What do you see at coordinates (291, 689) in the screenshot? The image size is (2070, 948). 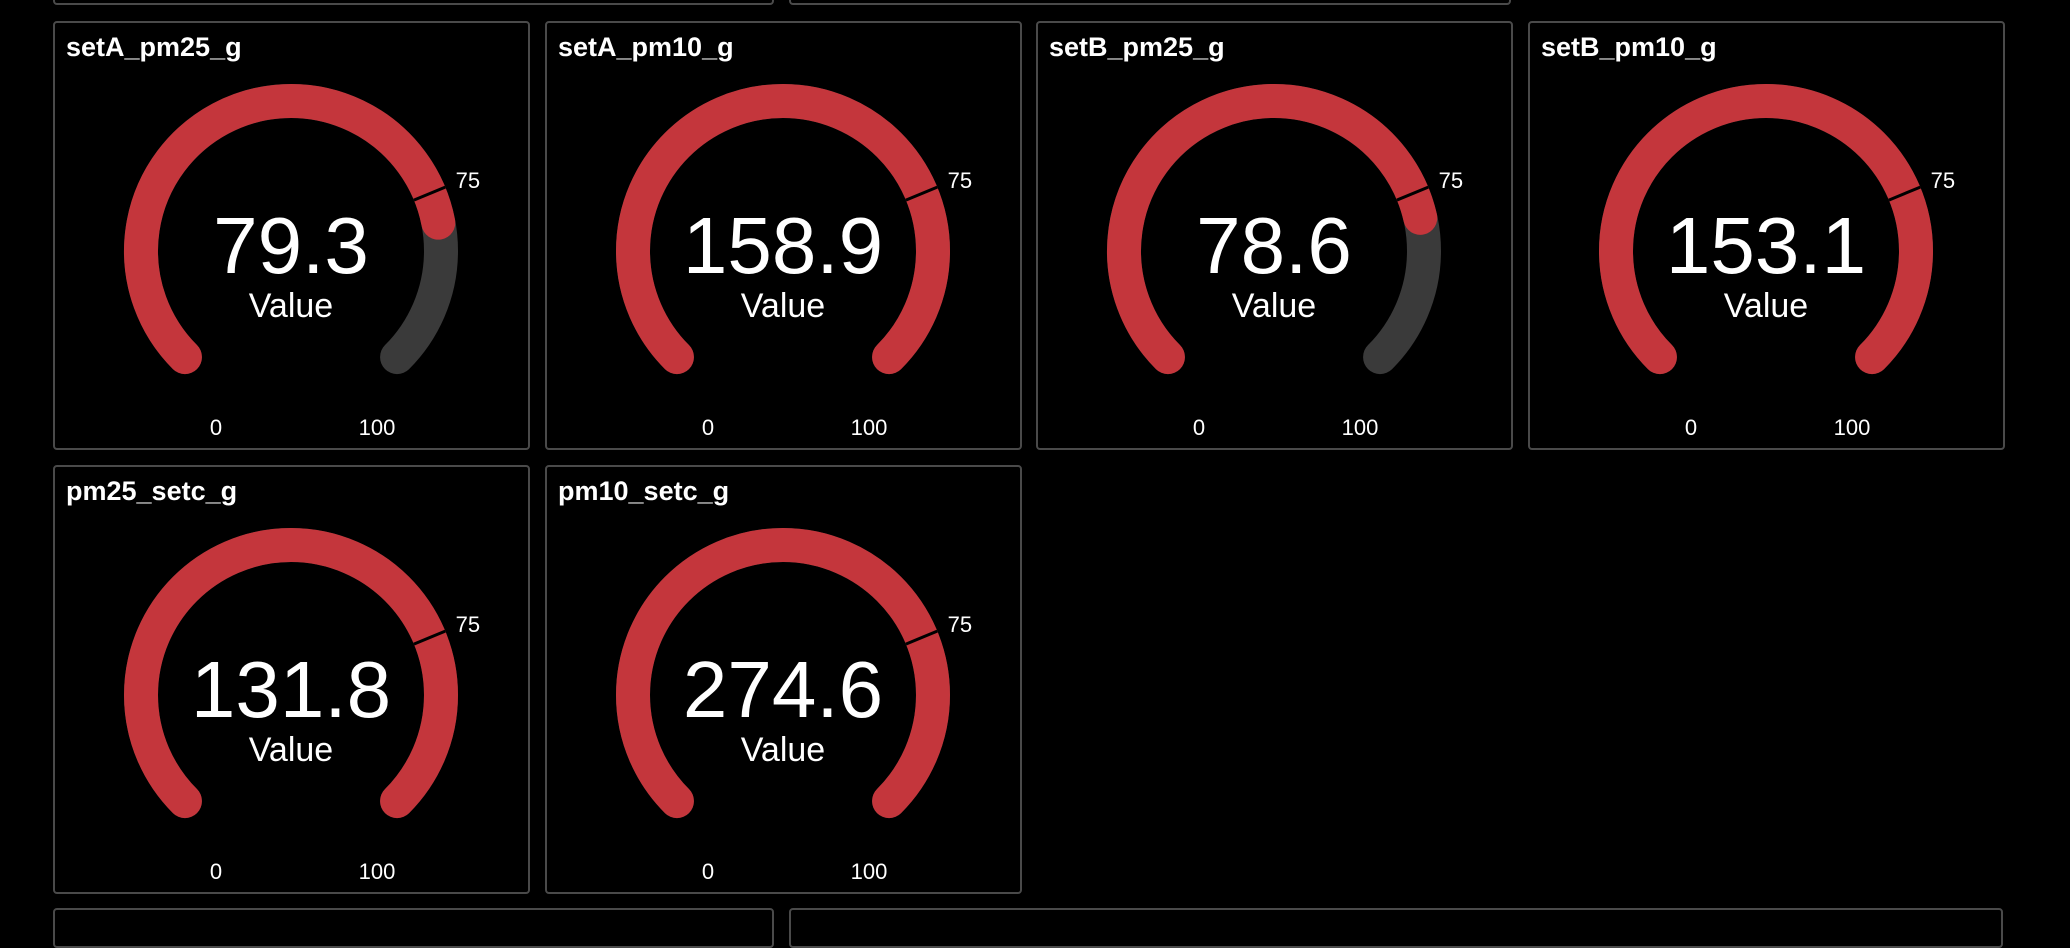 I see `gauge-value: 131.8` at bounding box center [291, 689].